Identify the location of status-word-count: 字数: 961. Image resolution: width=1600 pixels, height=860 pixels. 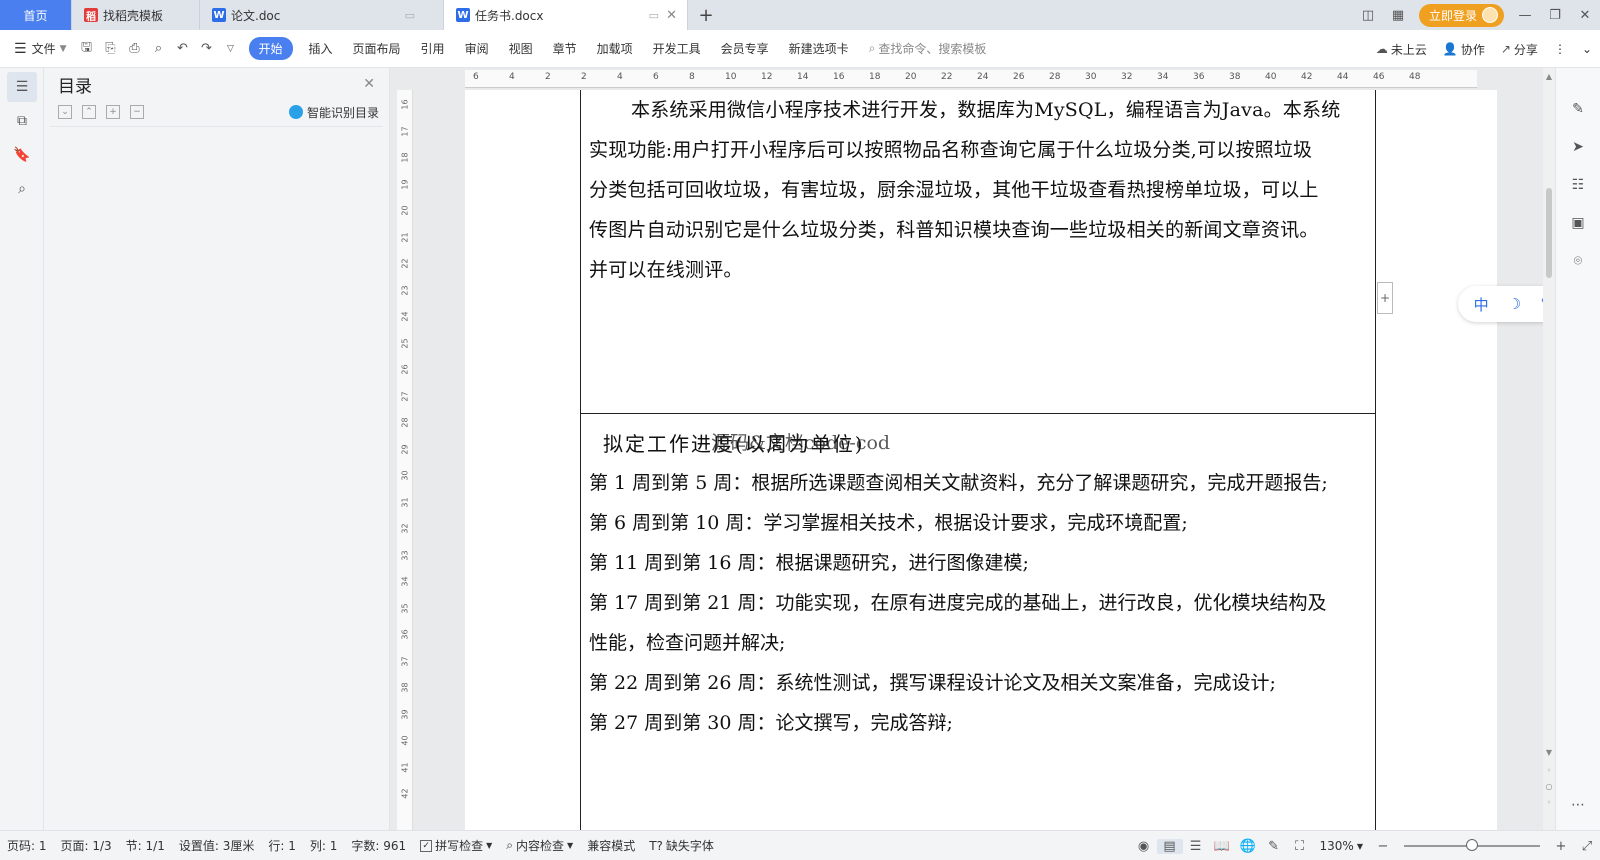
(378, 845).